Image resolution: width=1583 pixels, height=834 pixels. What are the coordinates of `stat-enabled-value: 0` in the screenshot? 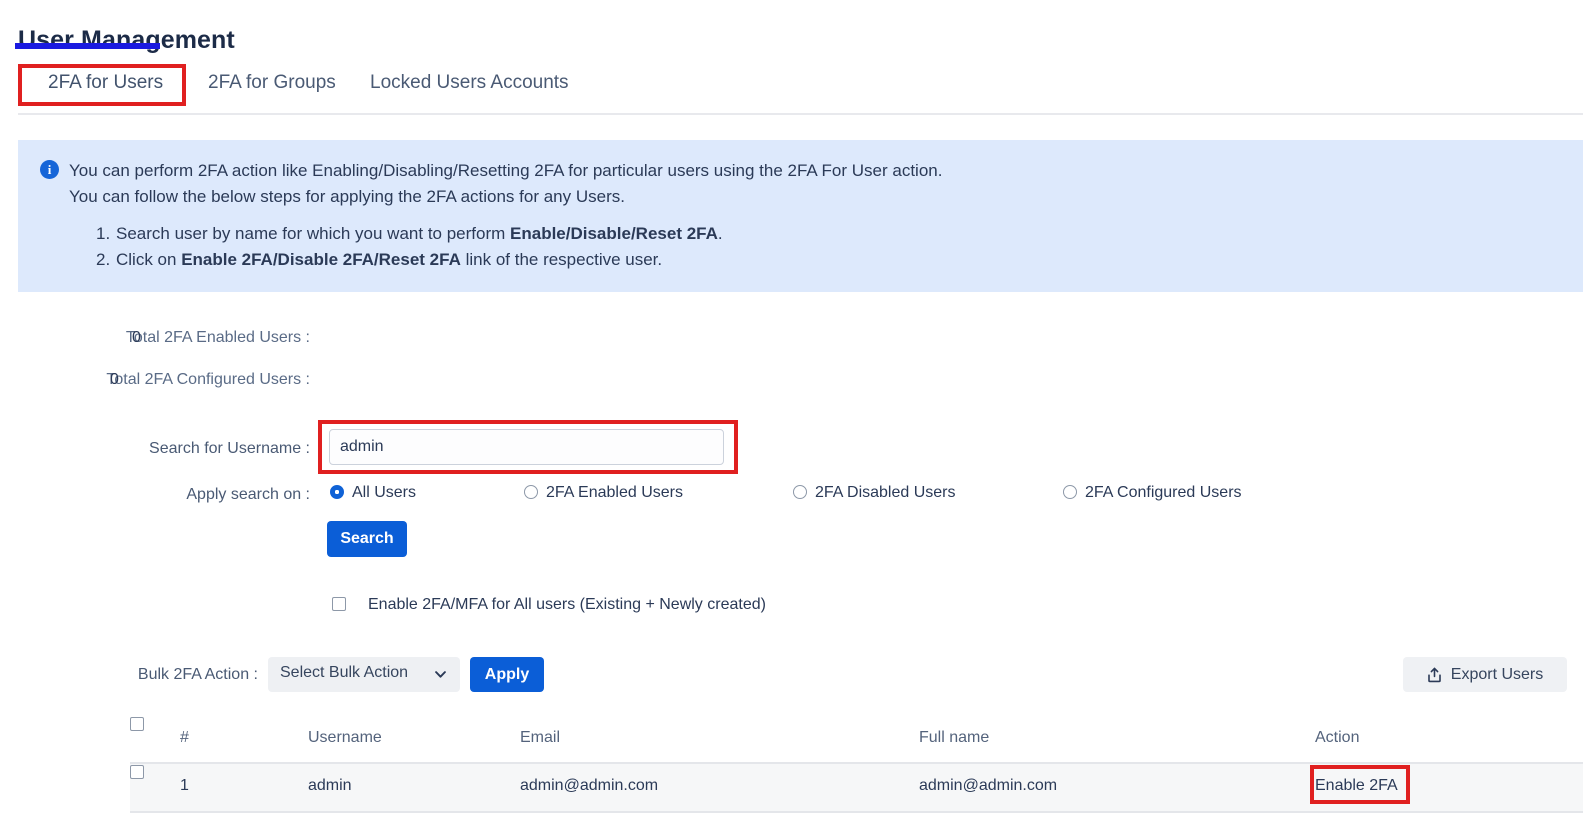 It's located at (136, 337).